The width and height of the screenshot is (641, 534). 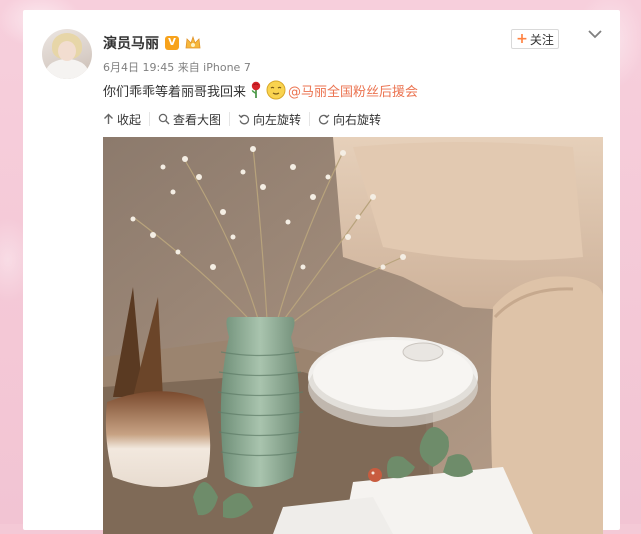 What do you see at coordinates (175, 92) in the screenshot?
I see `post-text: 你们乖乖等着丽哥我回来` at bounding box center [175, 92].